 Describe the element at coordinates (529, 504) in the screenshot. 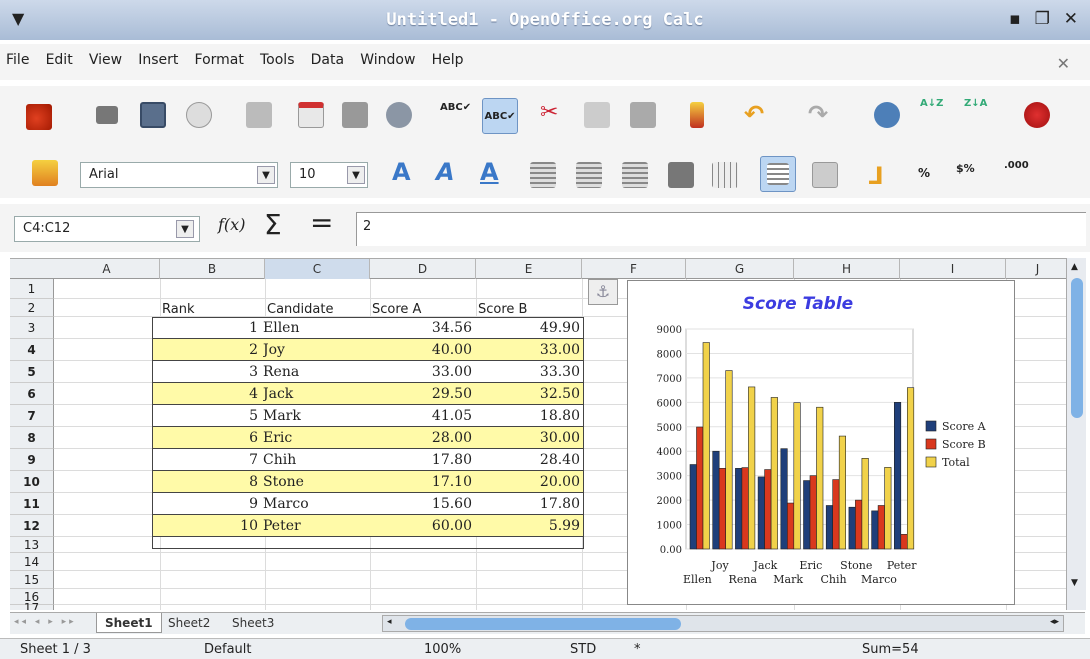

I see `cell-score-b: 17.80` at that location.